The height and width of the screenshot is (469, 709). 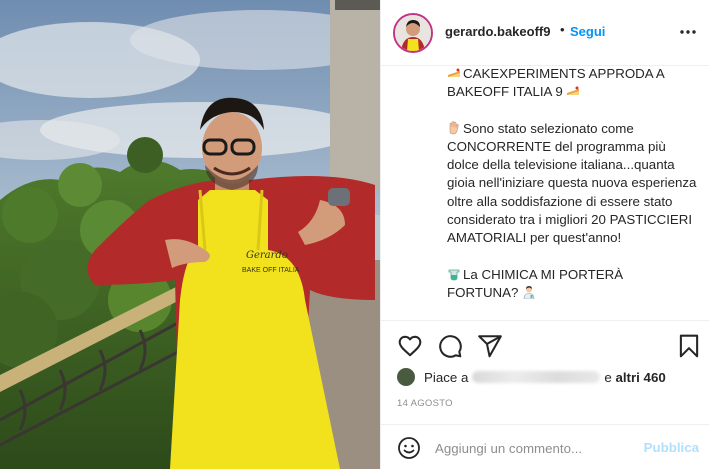 I want to click on likes-summary: Piace a e altri 460, so click(x=547, y=377).